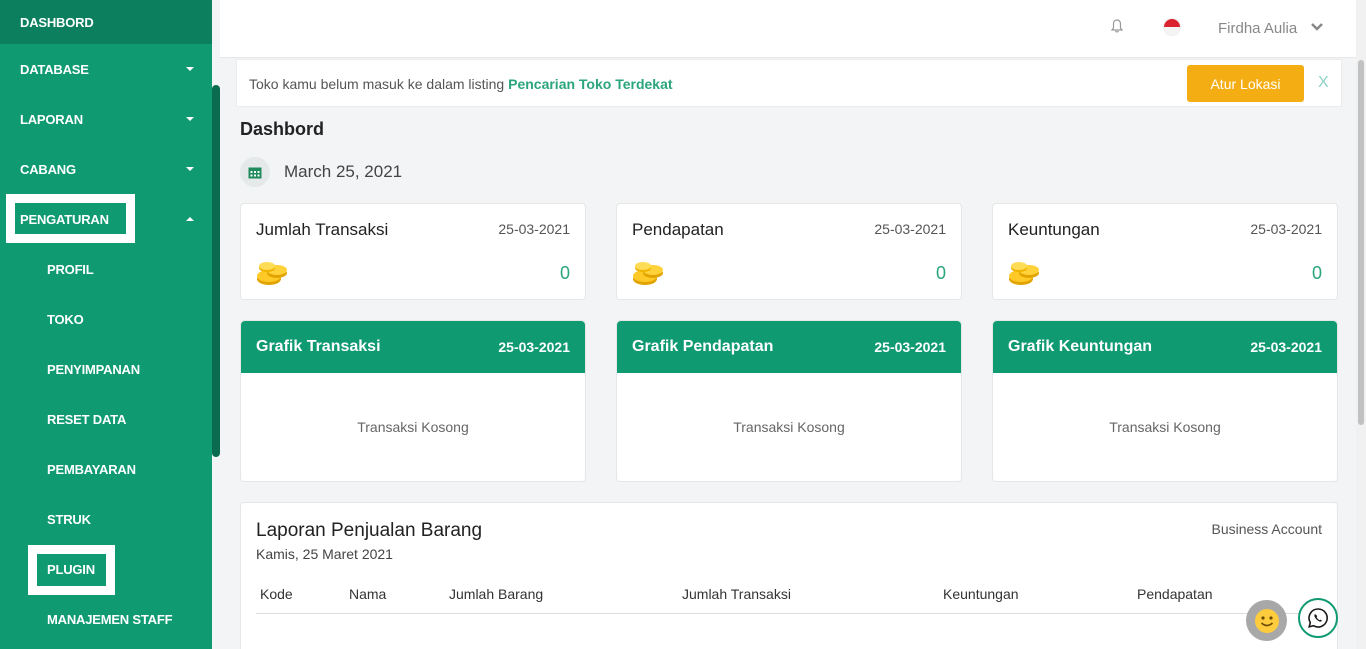  What do you see at coordinates (981, 594) in the screenshot?
I see `column-header-keuntungan: Keuntungan` at bounding box center [981, 594].